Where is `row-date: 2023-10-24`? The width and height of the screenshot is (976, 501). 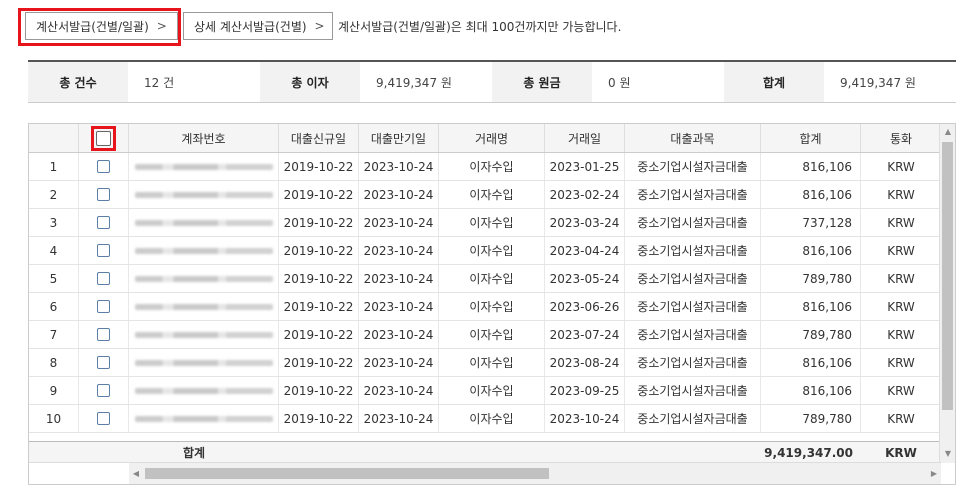 row-date: 2023-10-24 is located at coordinates (585, 418).